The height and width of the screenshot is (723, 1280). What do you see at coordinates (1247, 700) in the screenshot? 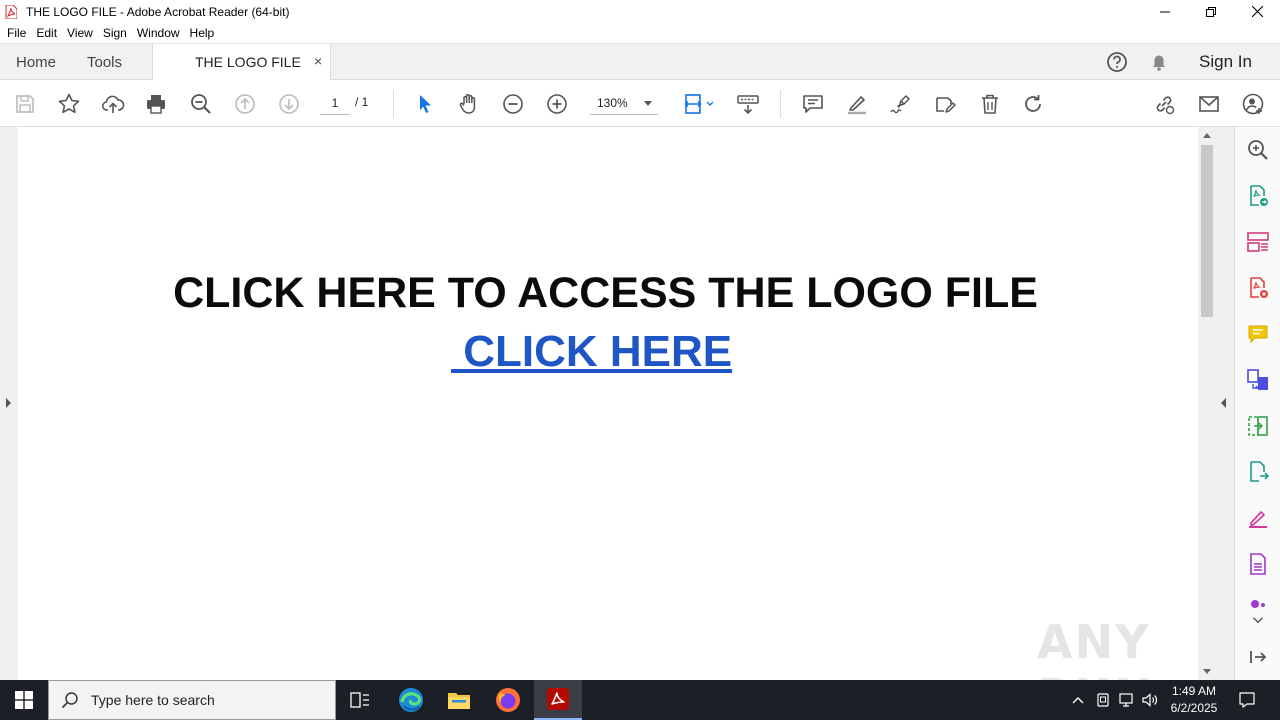
I see `notifications-center-button` at bounding box center [1247, 700].